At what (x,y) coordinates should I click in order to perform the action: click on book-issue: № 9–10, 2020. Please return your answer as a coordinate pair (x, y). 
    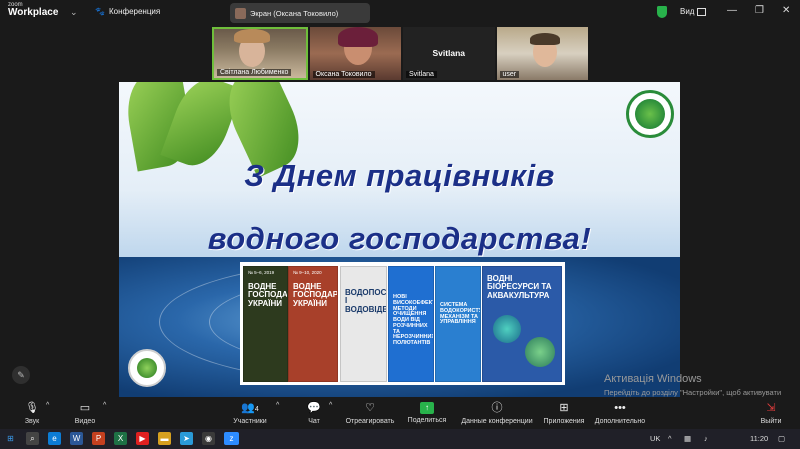
    Looking at the image, I should click on (307, 272).